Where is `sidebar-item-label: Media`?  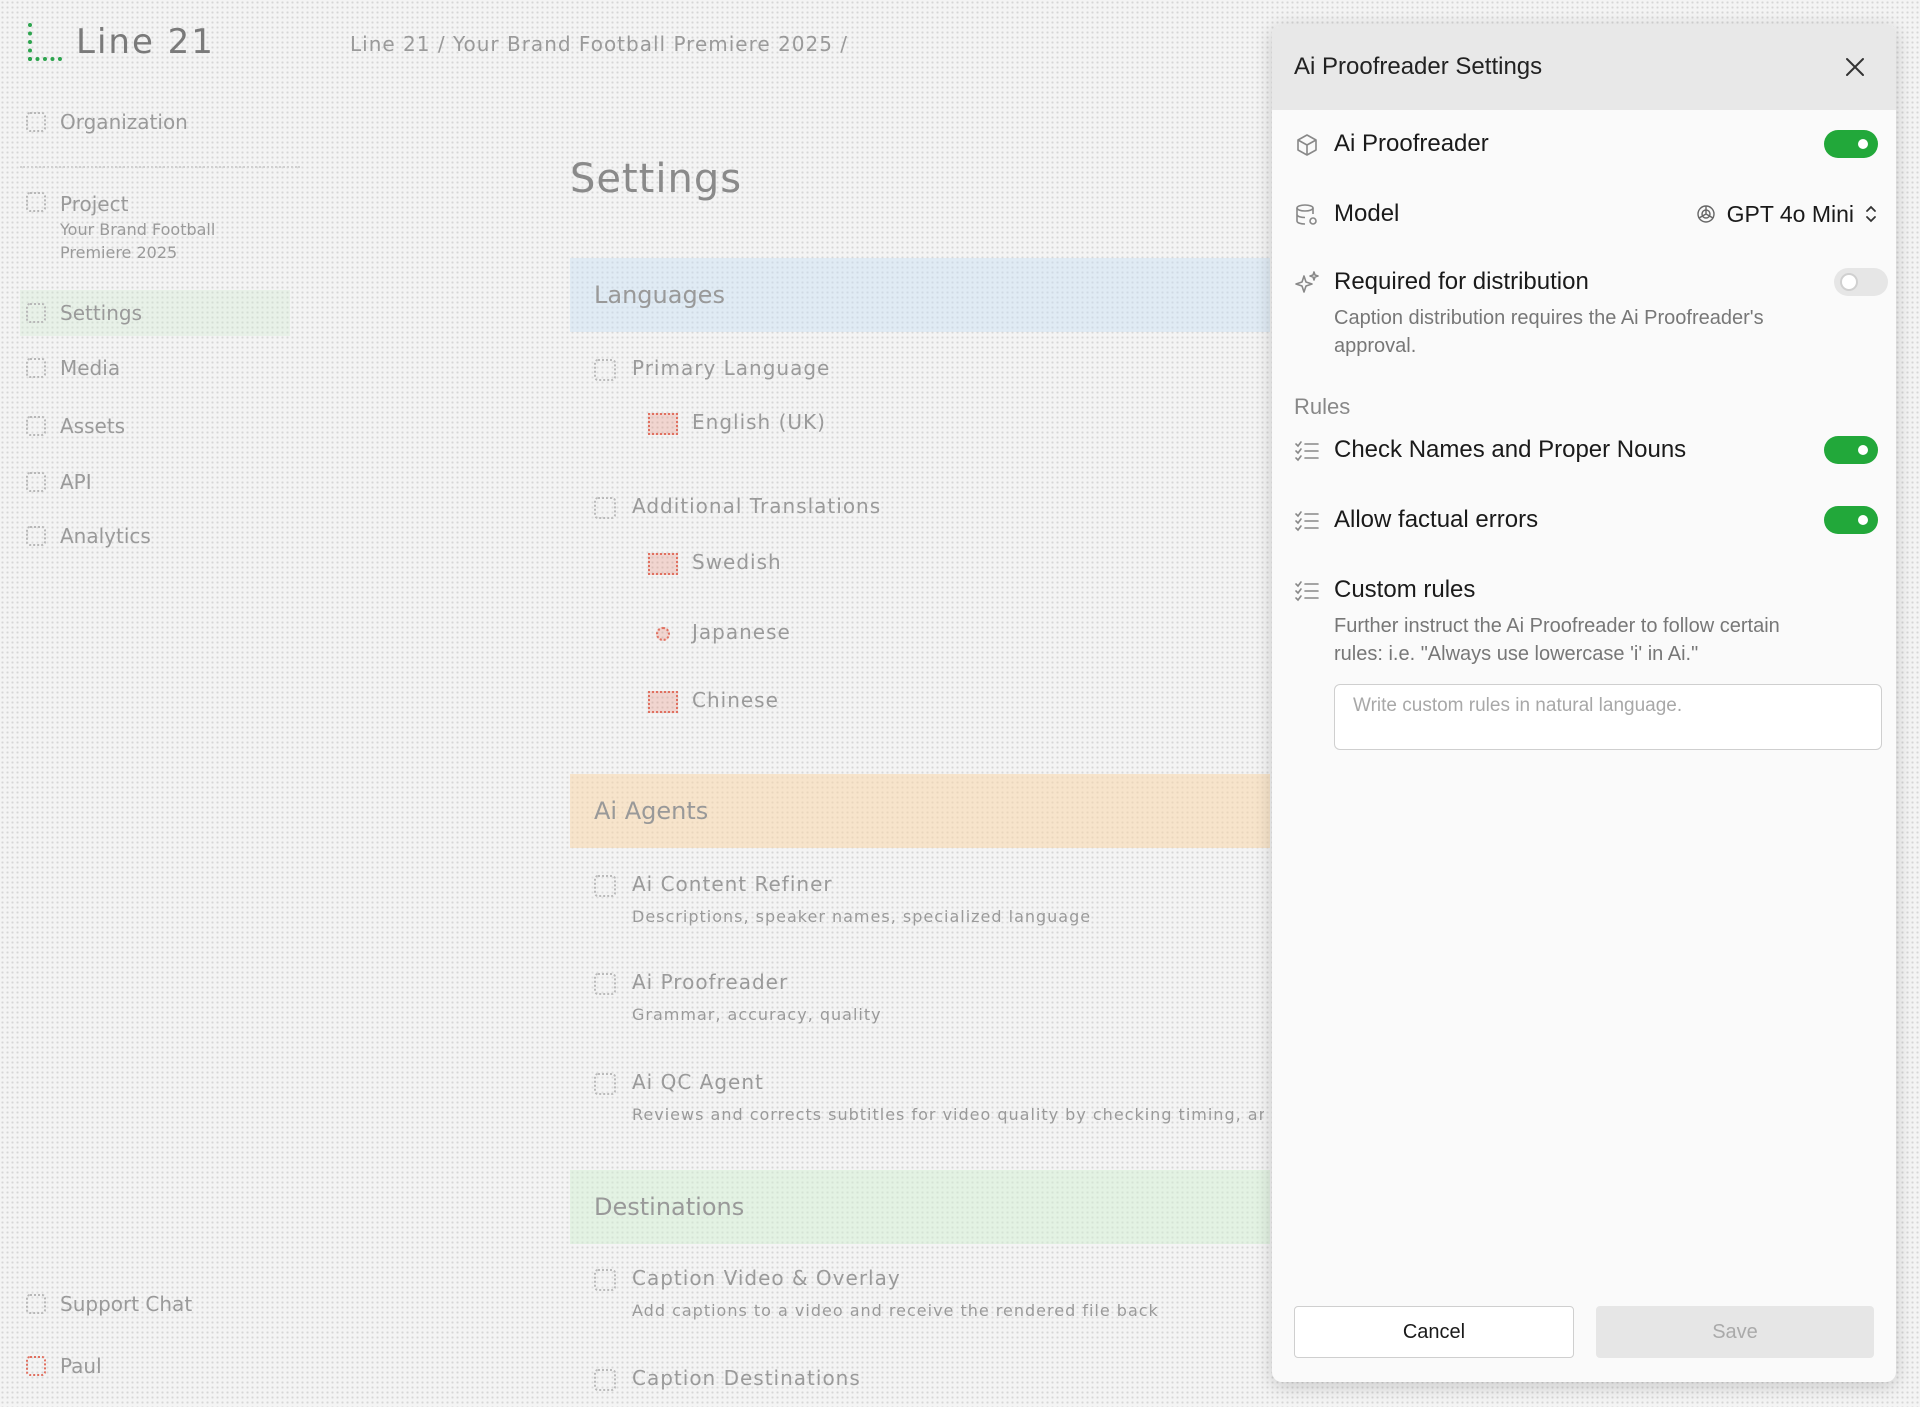 sidebar-item-label: Media is located at coordinates (90, 368).